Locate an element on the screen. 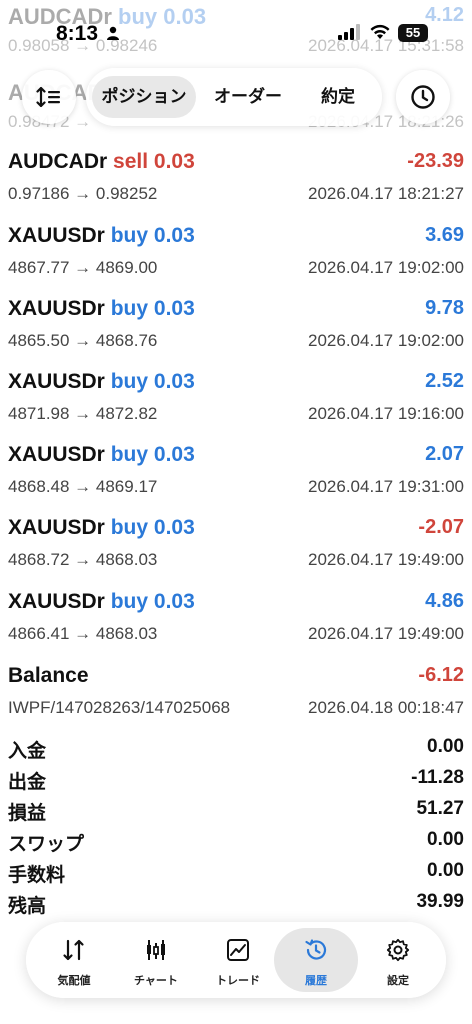  history-tabs: ポジション オーダー 約定 is located at coordinates (234, 97).